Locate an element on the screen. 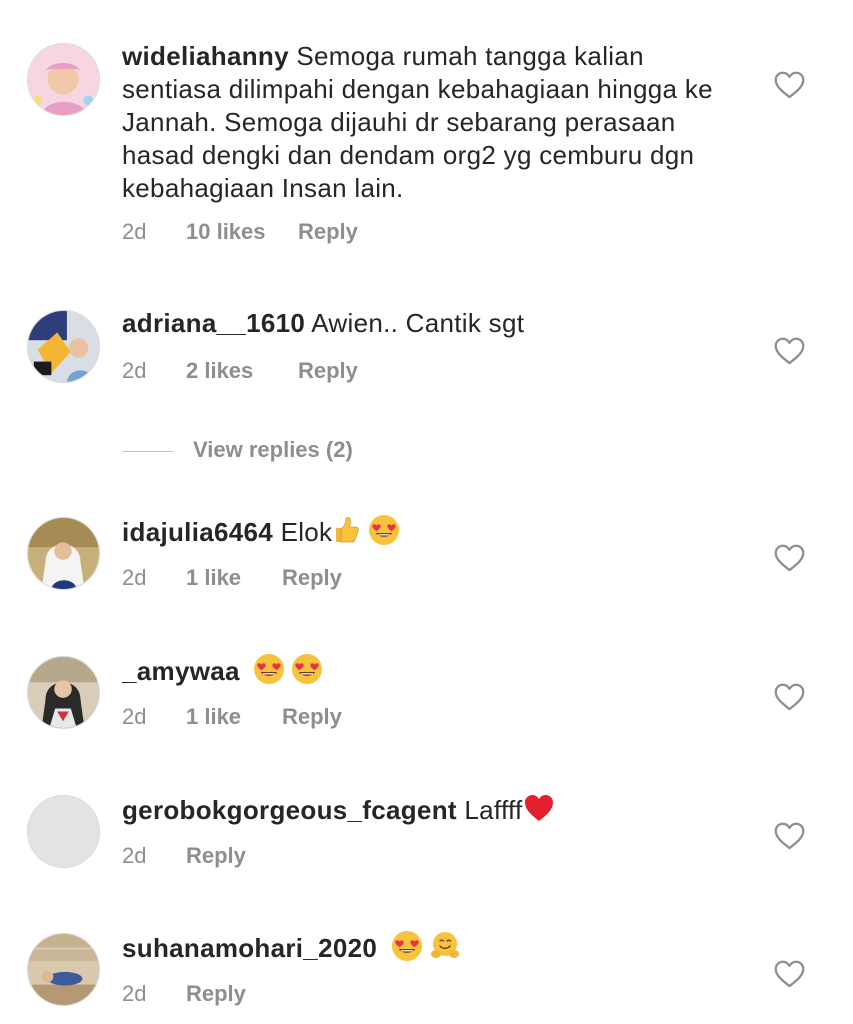 Image resolution: width=853 pixels, height=1024 pixels. comment-body: Laffff is located at coordinates (493, 810).